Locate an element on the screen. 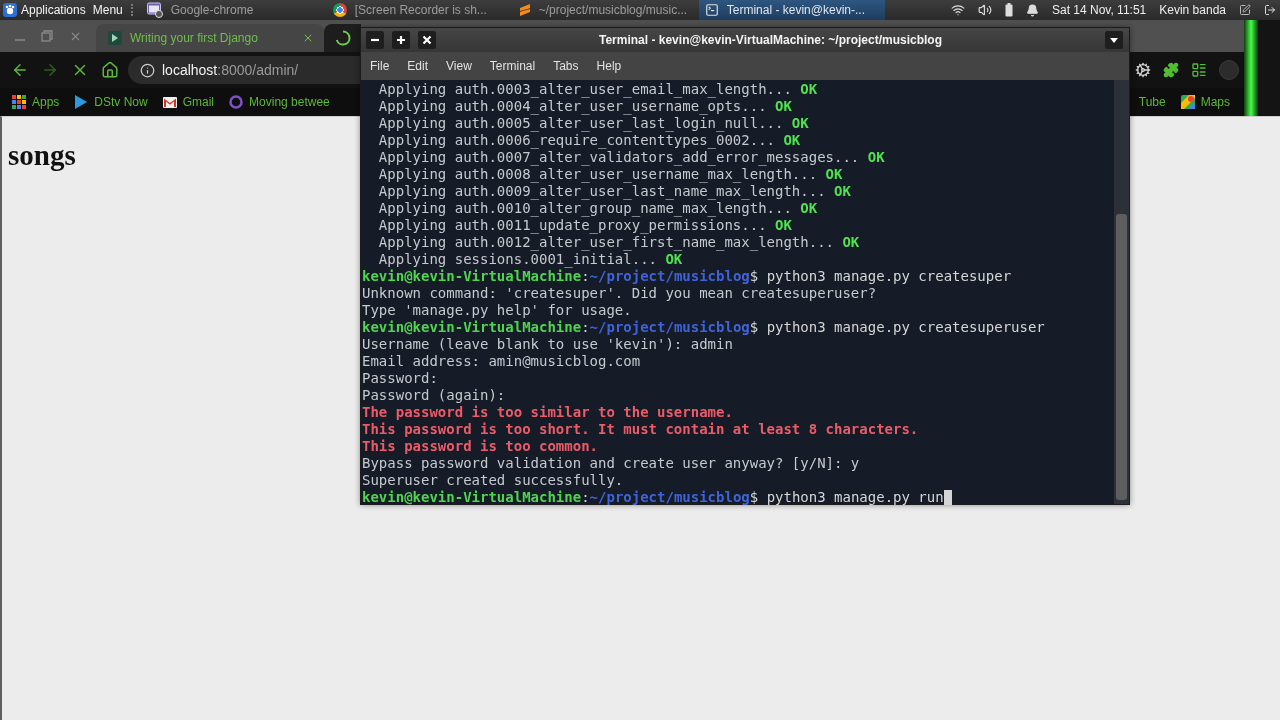  prompt-line: kevin@kevin-VirtualMachine:~/project/musicblog$ python3 manage.py run is located at coordinates (653, 497).